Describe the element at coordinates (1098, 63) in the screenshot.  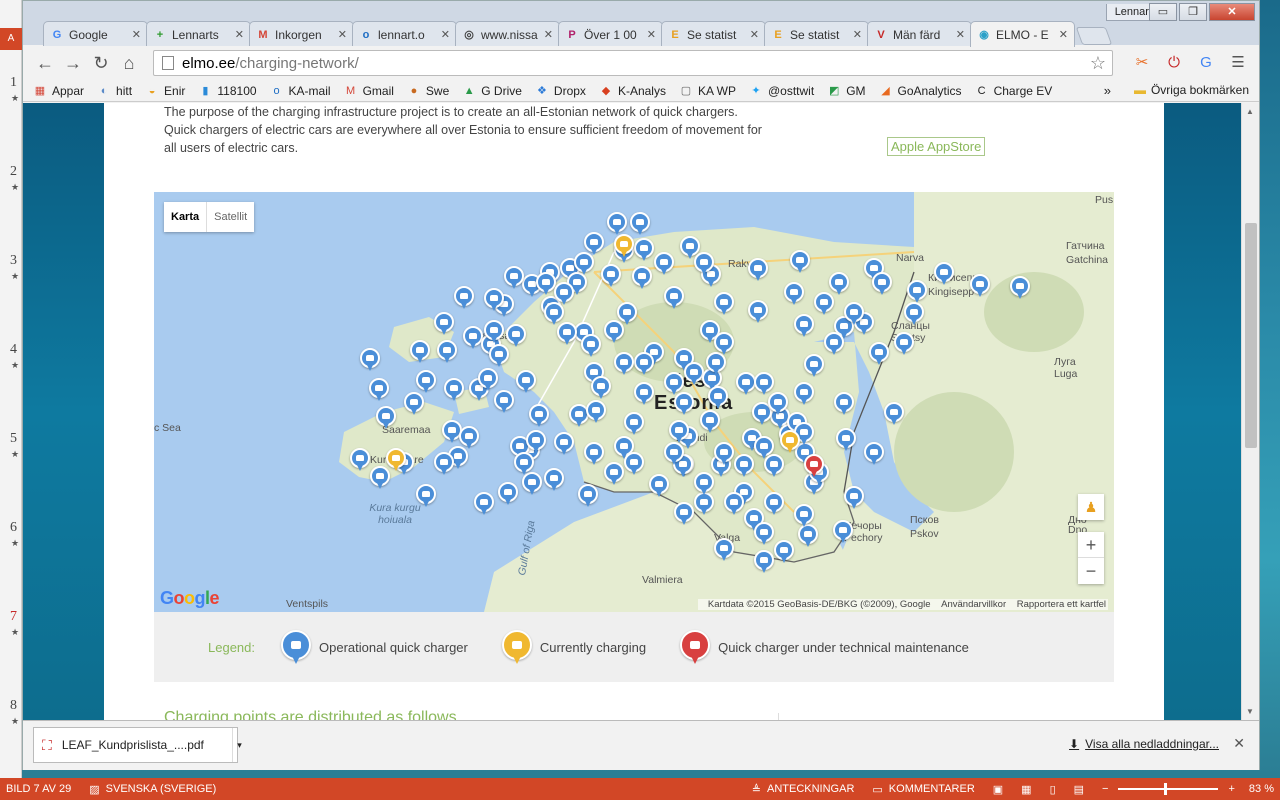
I see `bookmark-star-icon: ☆` at that location.